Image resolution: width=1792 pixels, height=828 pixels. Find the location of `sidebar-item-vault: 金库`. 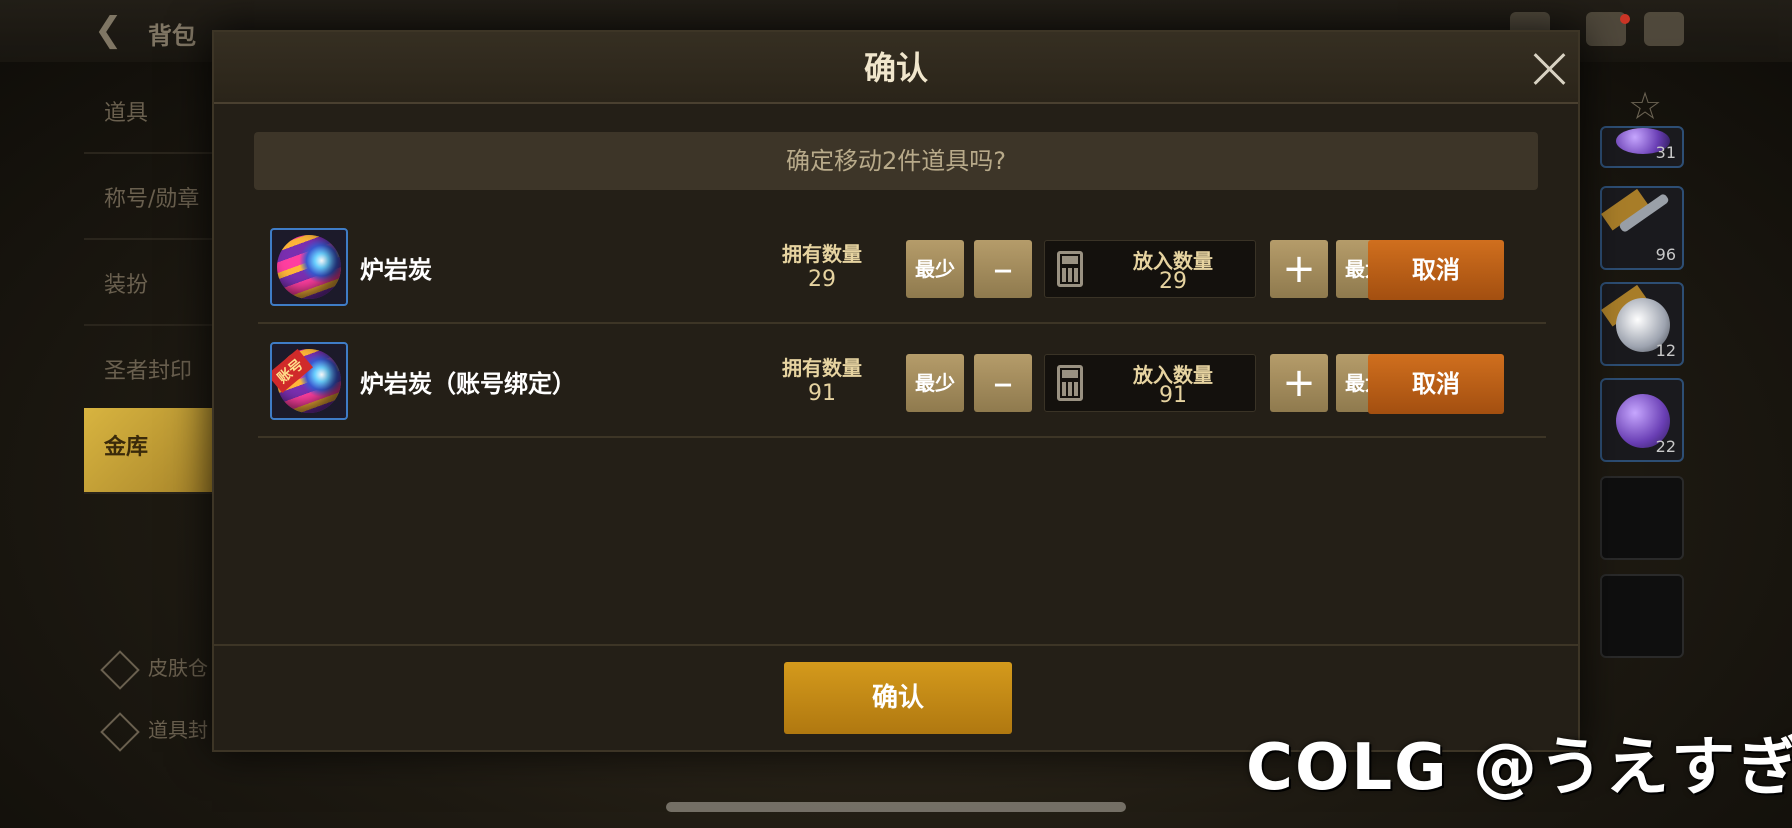

sidebar-item-vault: 金库 is located at coordinates (148, 451).